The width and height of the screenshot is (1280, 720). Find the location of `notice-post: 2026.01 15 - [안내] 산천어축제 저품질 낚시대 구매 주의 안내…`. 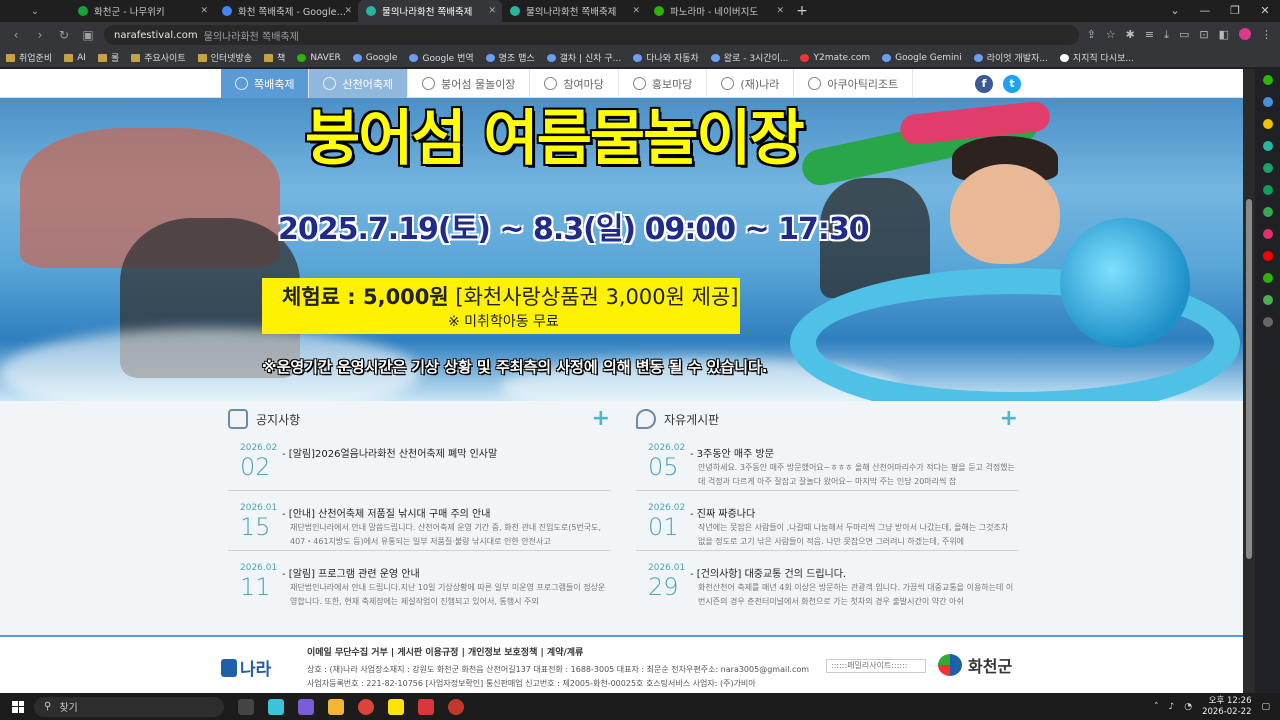

notice-post: 2026.01 15 - [안내] 산천어축제 저품질 낚시대 구매 주의 안내… is located at coordinates (419, 521).